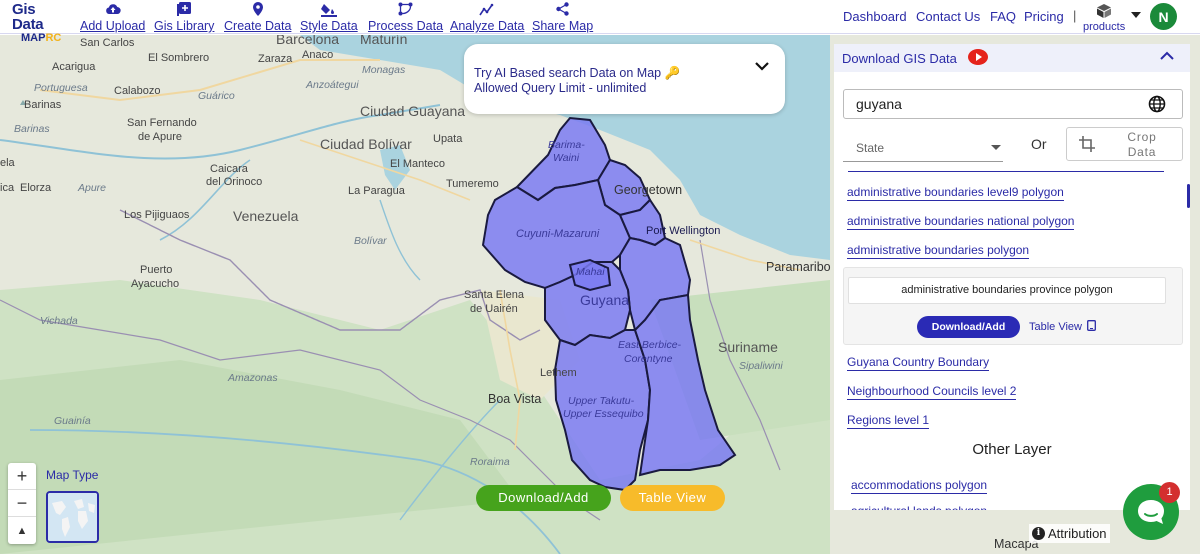 This screenshot has width=1200, height=554. Describe the element at coordinates (1188, 196) in the screenshot. I see `panel-scrollbar` at that location.